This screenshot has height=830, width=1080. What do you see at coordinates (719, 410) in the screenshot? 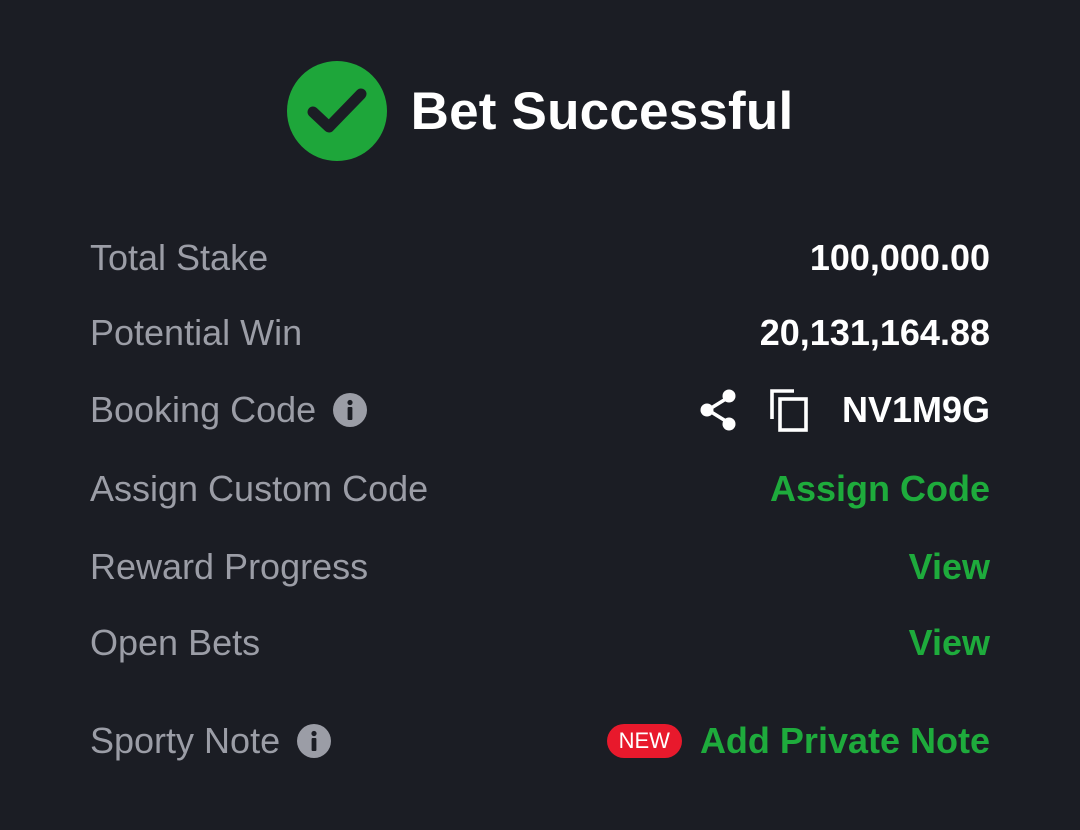
I see `share-icon` at bounding box center [719, 410].